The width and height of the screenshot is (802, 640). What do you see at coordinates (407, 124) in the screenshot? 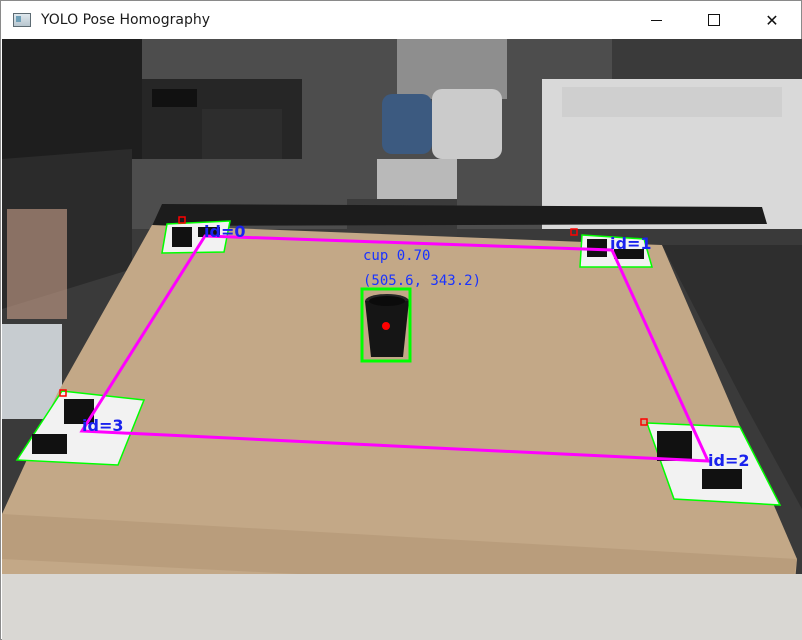
I see `robot-joint` at bounding box center [407, 124].